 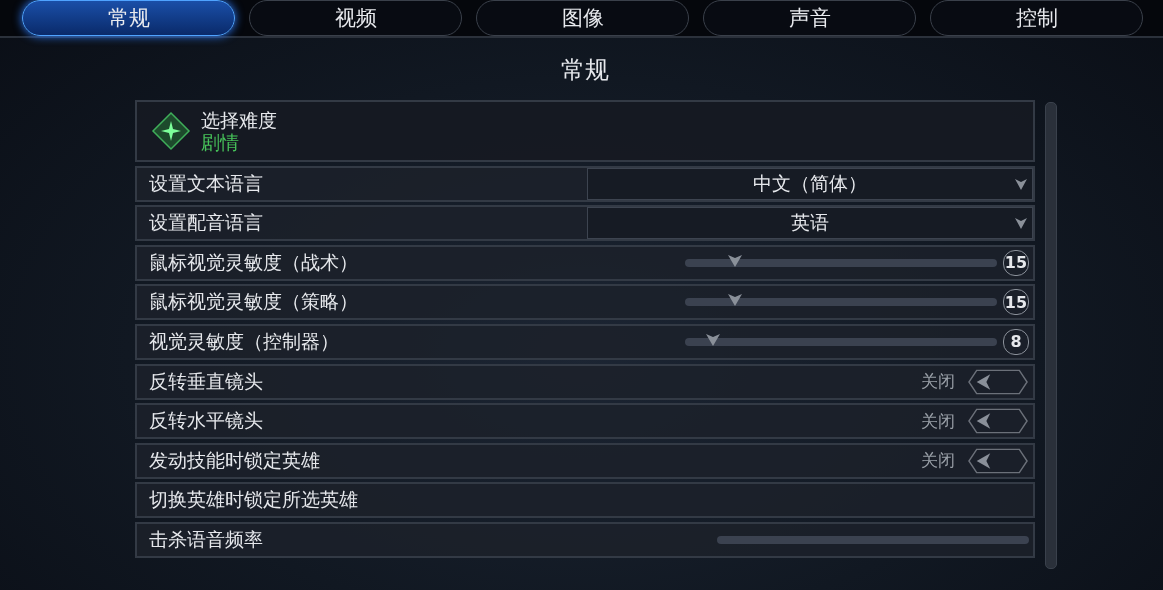 What do you see at coordinates (128, 18) in the screenshot?
I see `tab: 常规` at bounding box center [128, 18].